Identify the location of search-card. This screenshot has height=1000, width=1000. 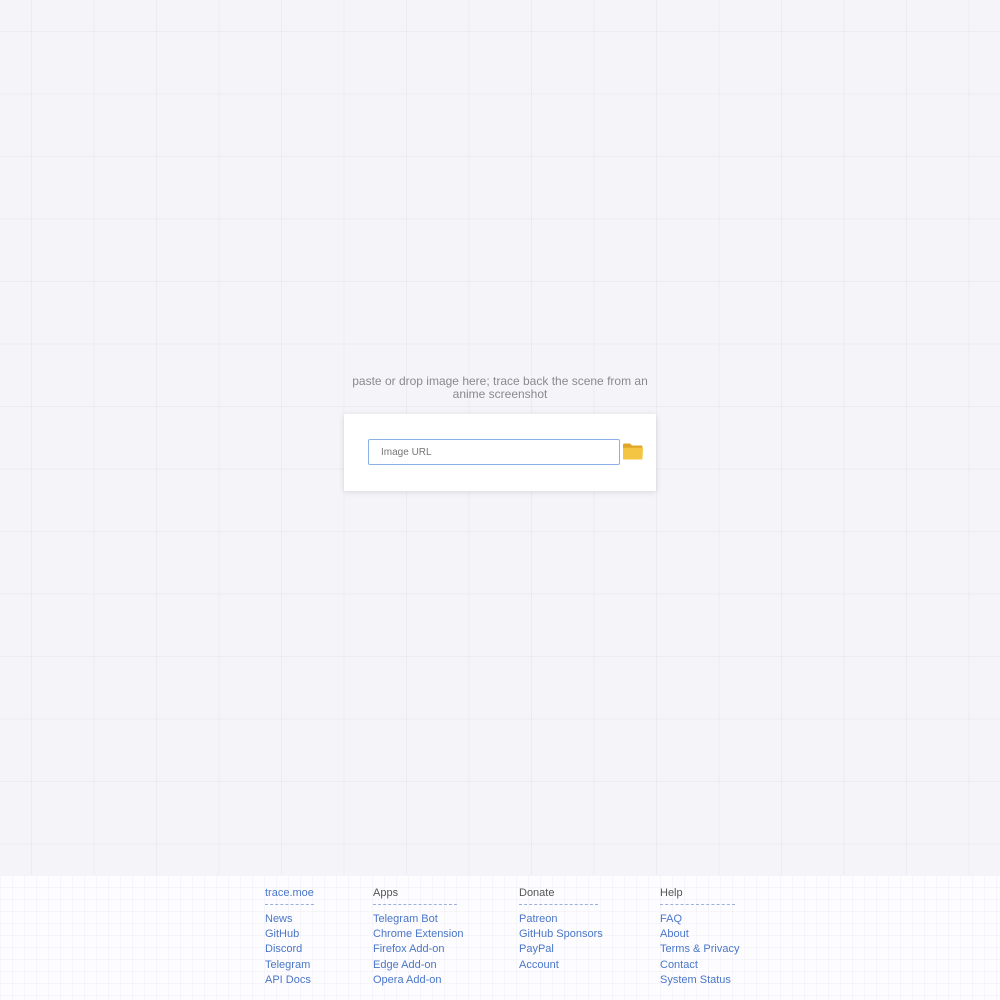
(500, 452).